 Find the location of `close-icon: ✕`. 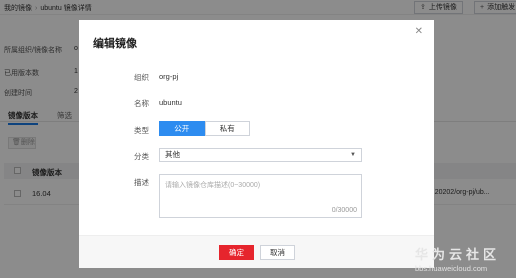

close-icon: ✕ is located at coordinates (419, 31).